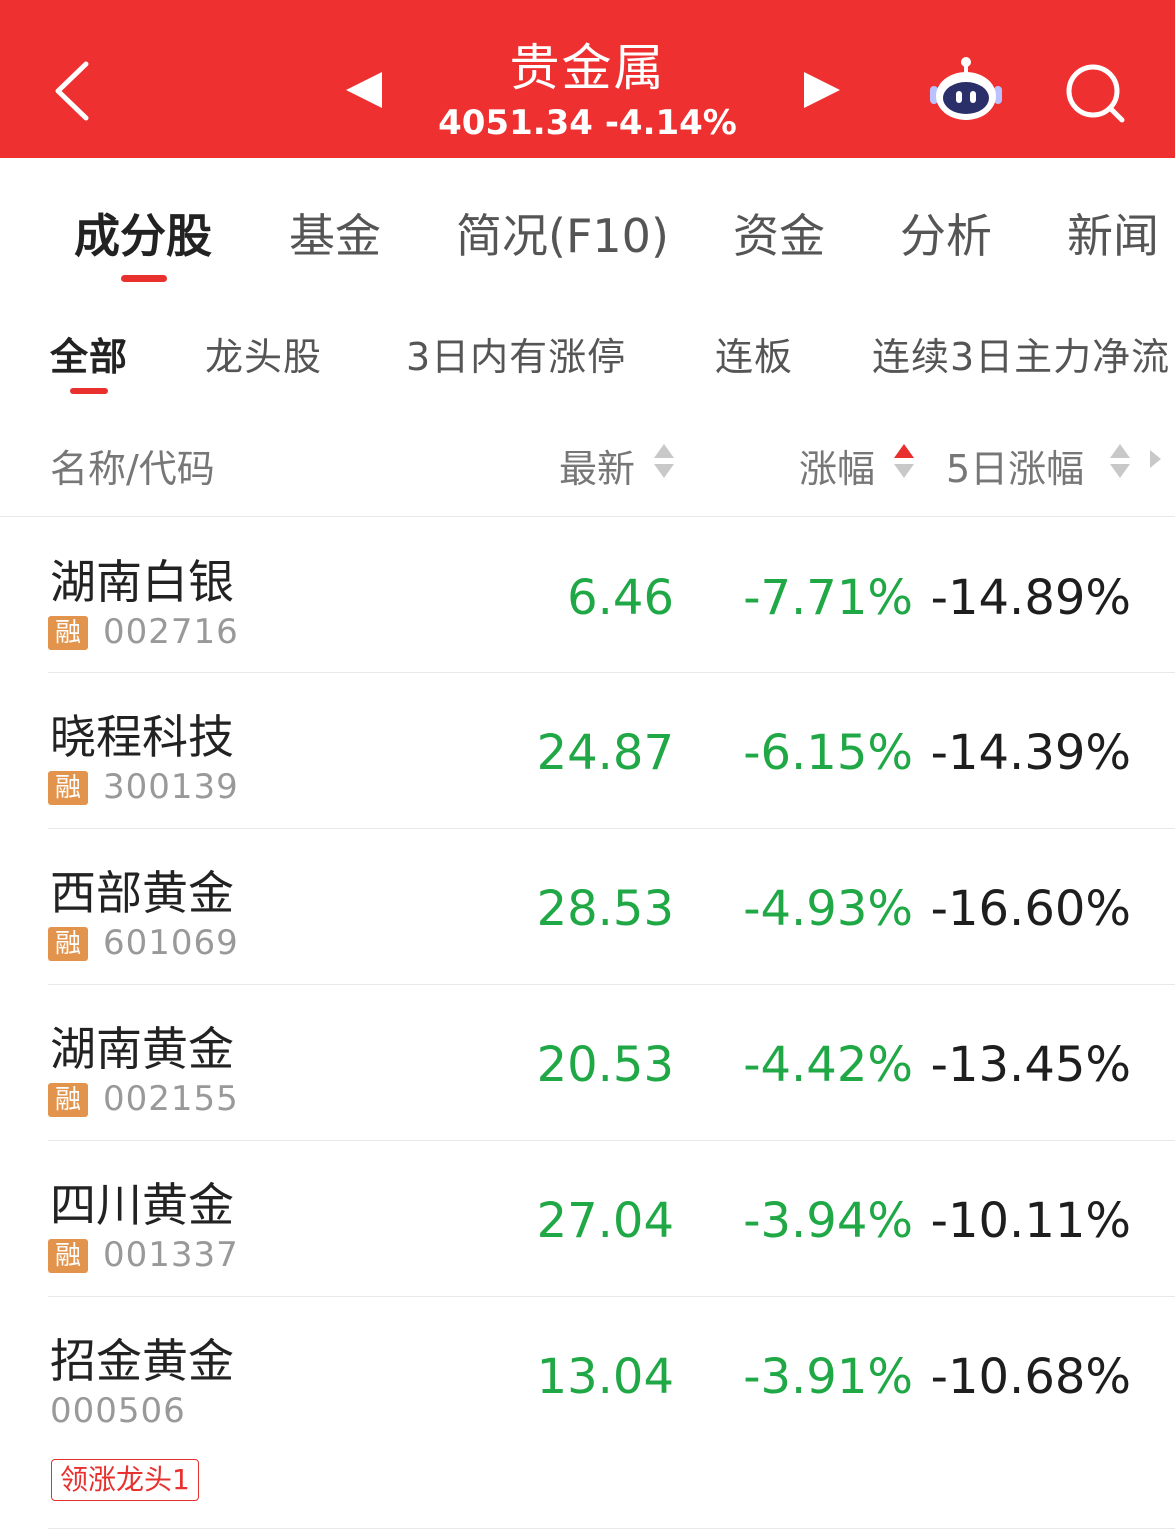  I want to click on tab-profile-f10: 简况(F10), so click(562, 233).